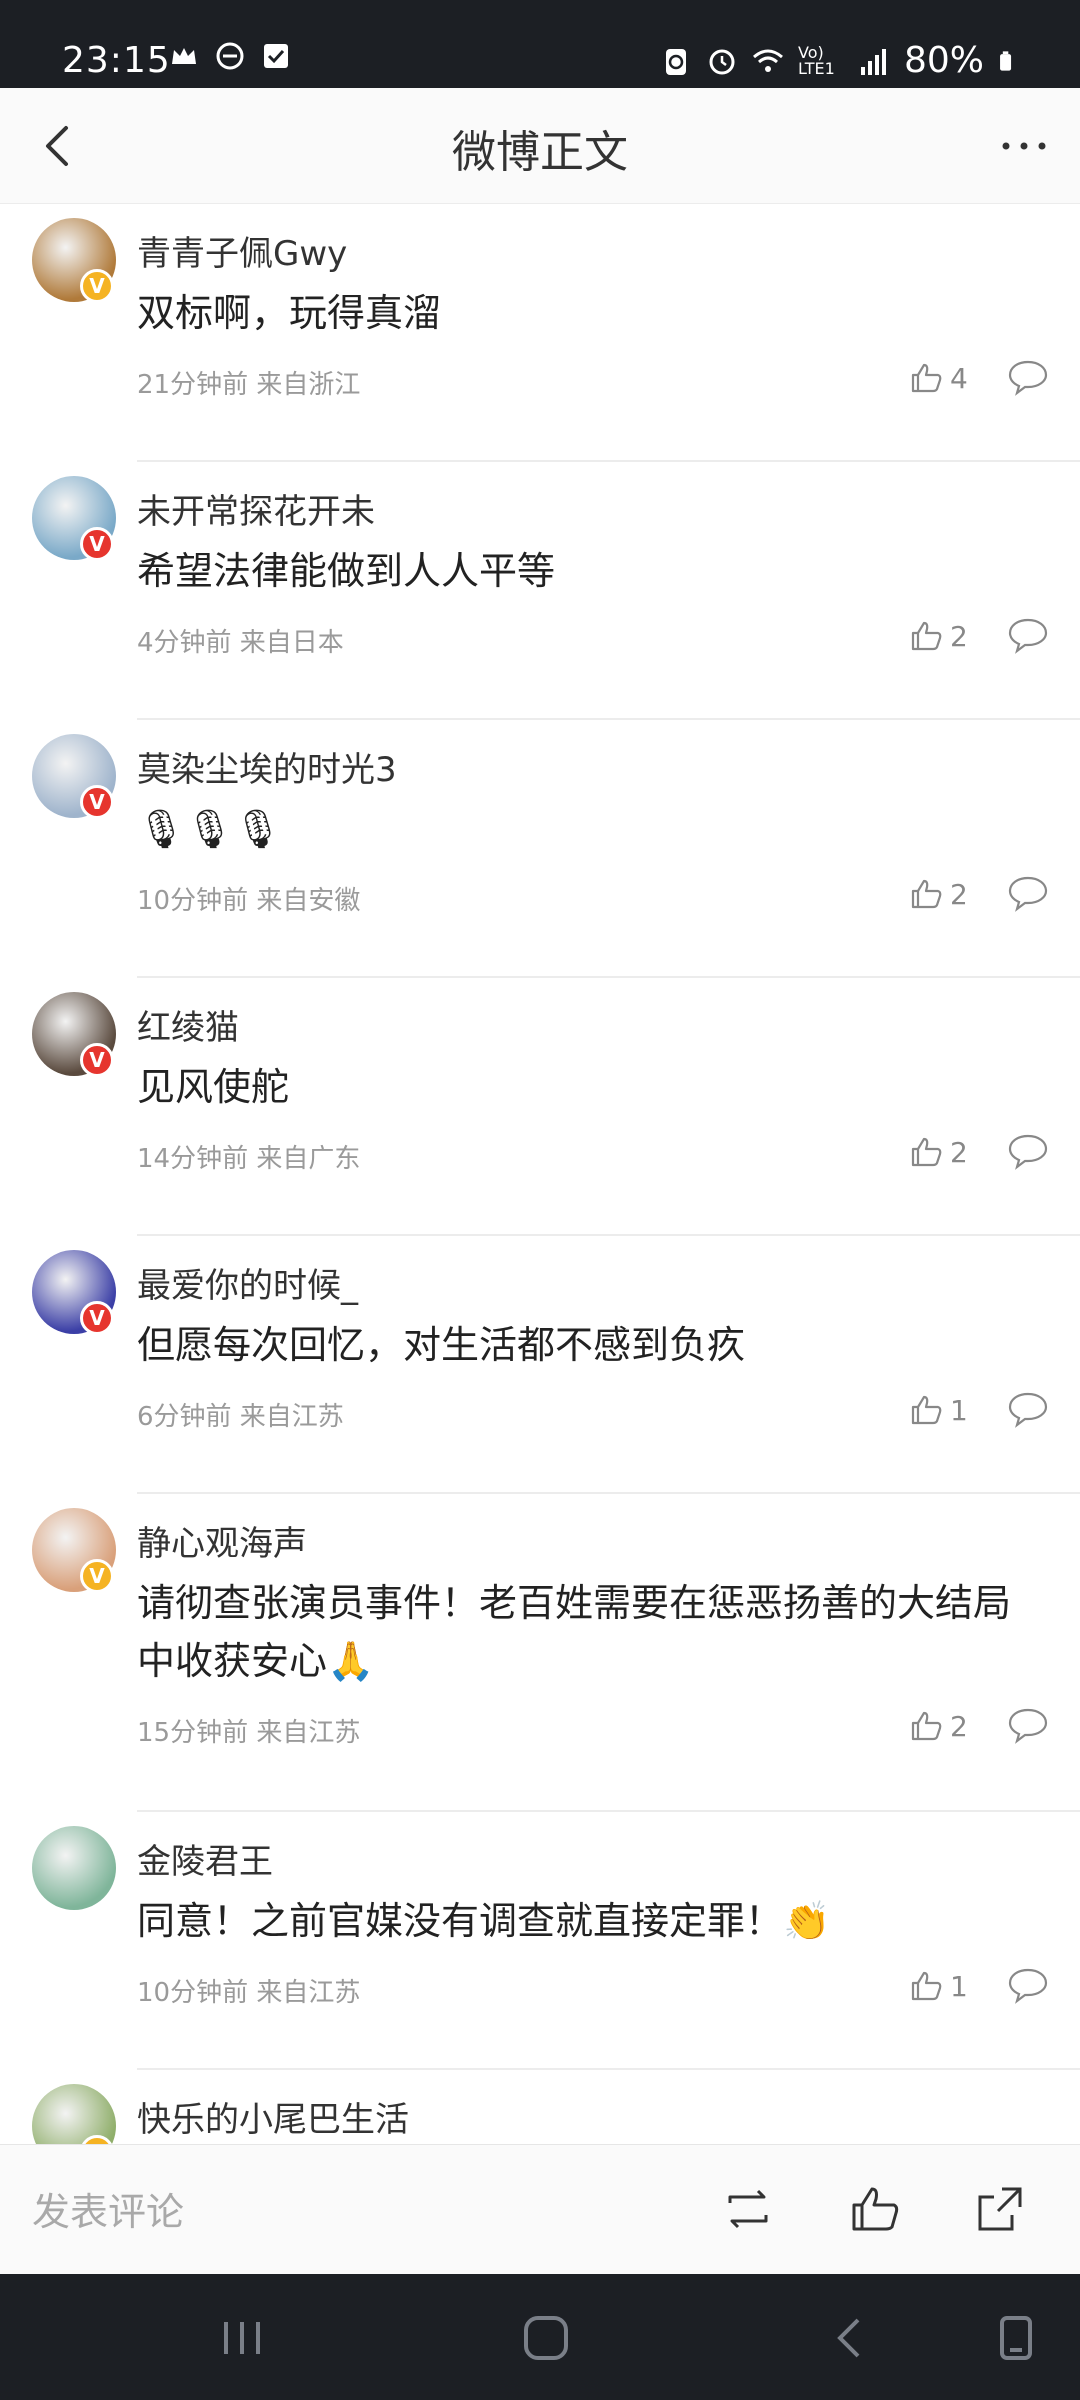 The image size is (1080, 2400). I want to click on more-options-button, so click(1024, 146).